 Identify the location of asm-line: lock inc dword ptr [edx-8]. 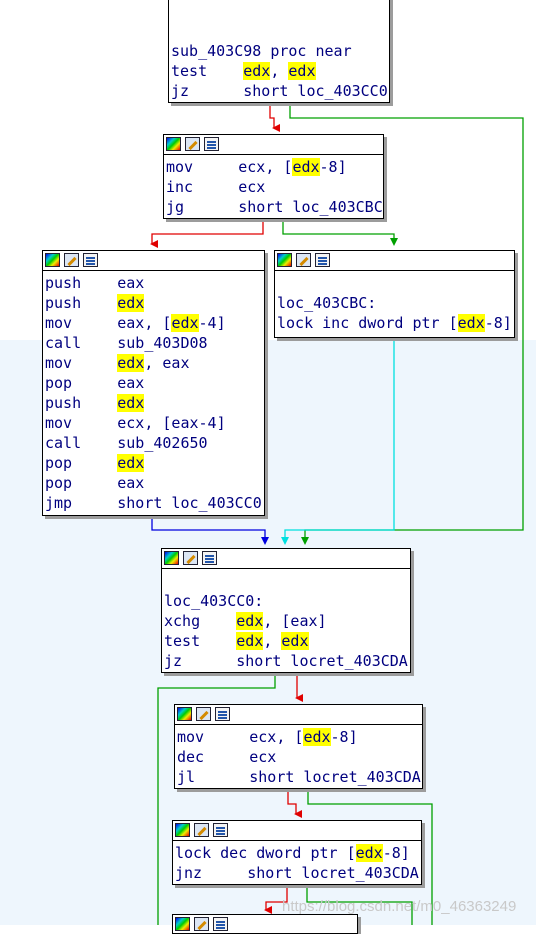
(394, 323).